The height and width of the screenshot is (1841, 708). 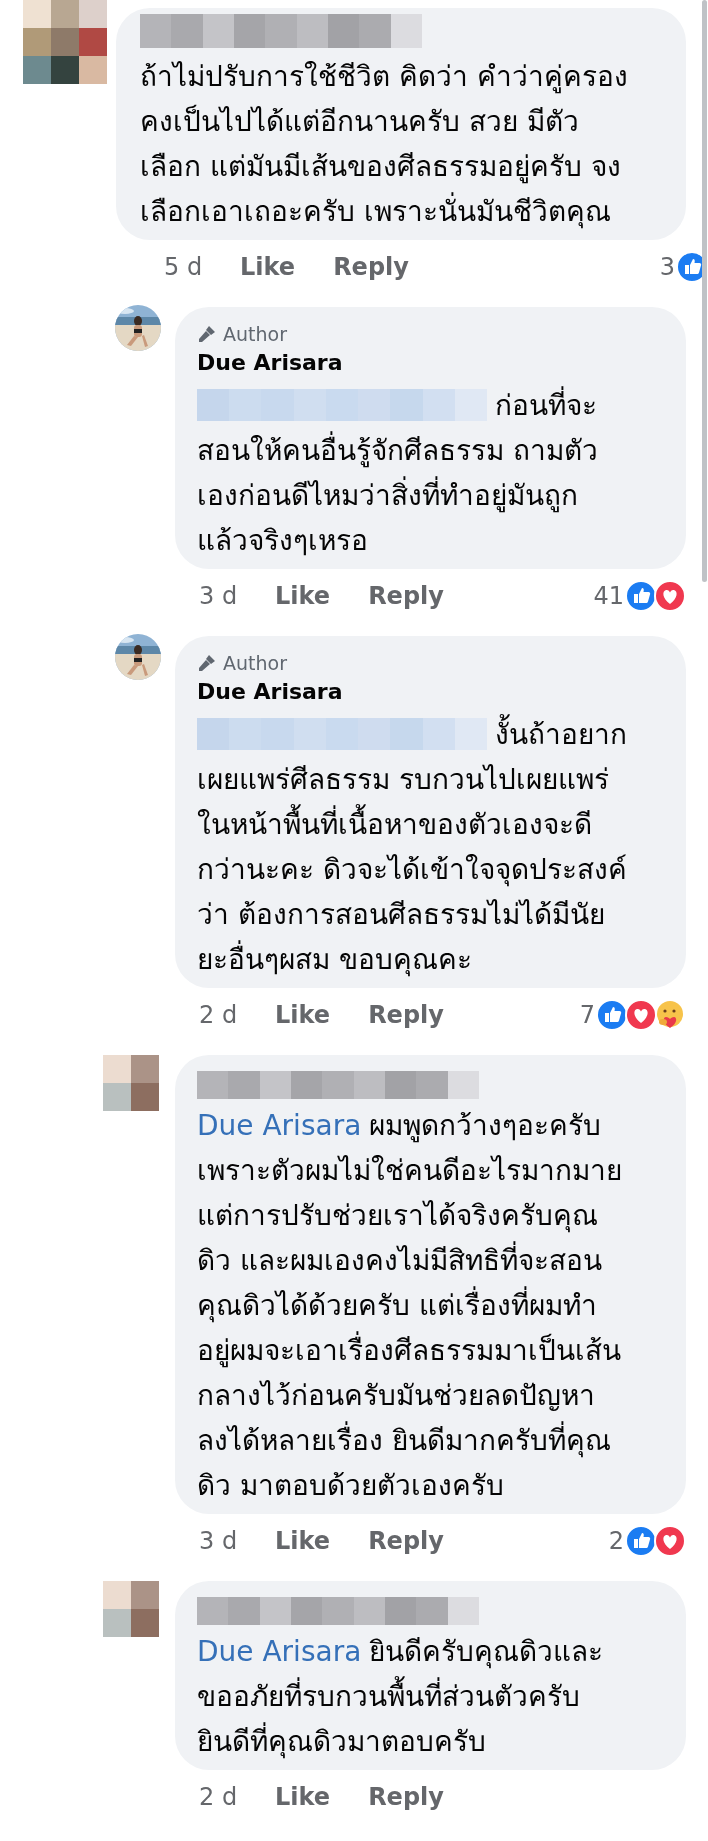 What do you see at coordinates (410, 1306) in the screenshot?
I see `comment-text: Due Arisara ผมพูดกว้างๆอะครับ เพราะตัวผมไม่ใช่คนดีอะไรมากมาย แต่การปรับช่วยเราได้จริงครับคุณ ดิว และผมเองคงไม่มีสิทธิที่จะสอน คุณดิวได้ด้วยครับ แต่เรื่องที่ผมทำ อยู่ผมจะเอาเรื่องศีลธรรมมาเป็นเส้น กลางไว้ก่อนครับมันช่วยลดปัญหา ลงได้หลายเรื่อง ยินดีมากครับที่คุณ ดิว มาตอบด้วยตัวเองครับ` at bounding box center [410, 1306].